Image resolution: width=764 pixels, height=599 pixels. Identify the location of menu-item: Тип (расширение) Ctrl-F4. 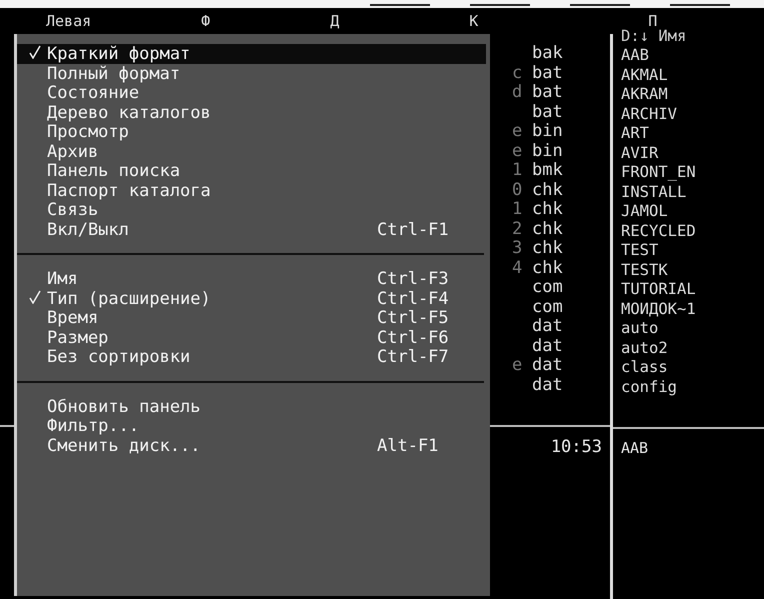
(251, 298).